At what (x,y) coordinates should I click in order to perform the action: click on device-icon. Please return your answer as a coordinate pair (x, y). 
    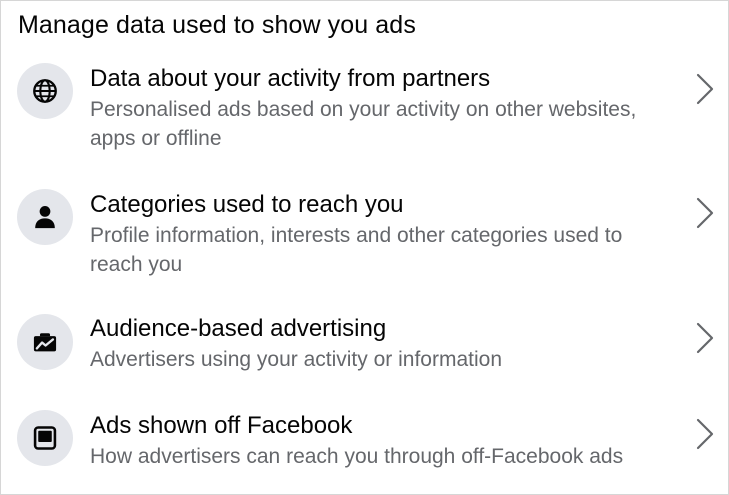
    Looking at the image, I should click on (45, 438).